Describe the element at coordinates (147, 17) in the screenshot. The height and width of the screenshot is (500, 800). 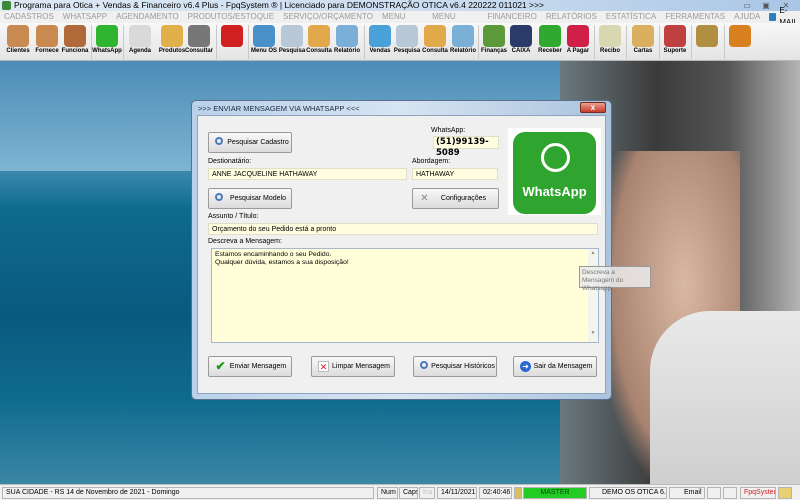
I see `menu-agendamento: AGENDAMENTO` at that location.